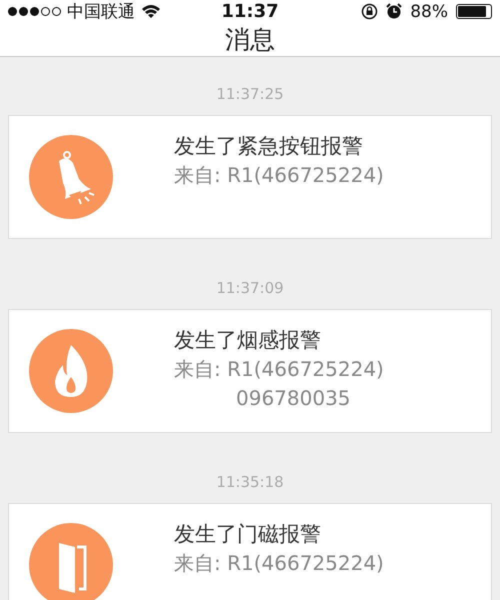 The height and width of the screenshot is (600, 500). Describe the element at coordinates (250, 288) in the screenshot. I see `message-time: 11:37:09` at that location.